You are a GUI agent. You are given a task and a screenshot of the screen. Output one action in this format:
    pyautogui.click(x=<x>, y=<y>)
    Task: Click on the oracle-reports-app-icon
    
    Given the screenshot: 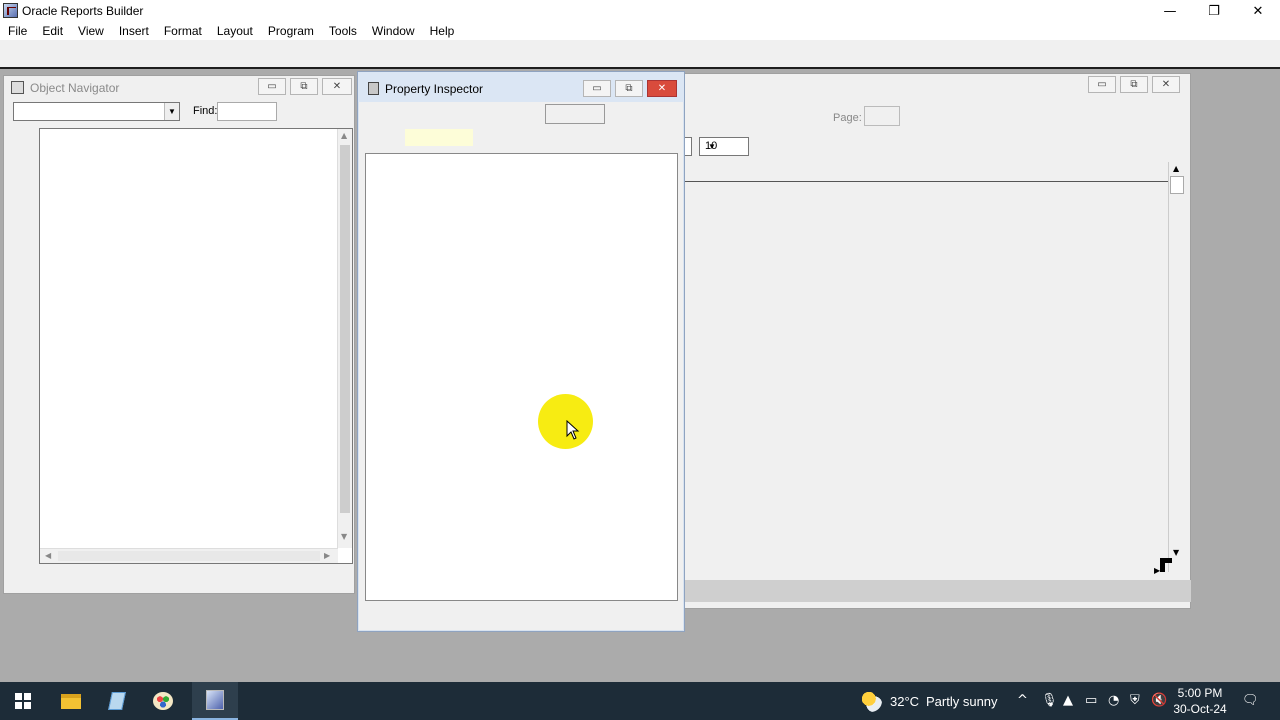 What is the action you would take?
    pyautogui.click(x=10, y=10)
    